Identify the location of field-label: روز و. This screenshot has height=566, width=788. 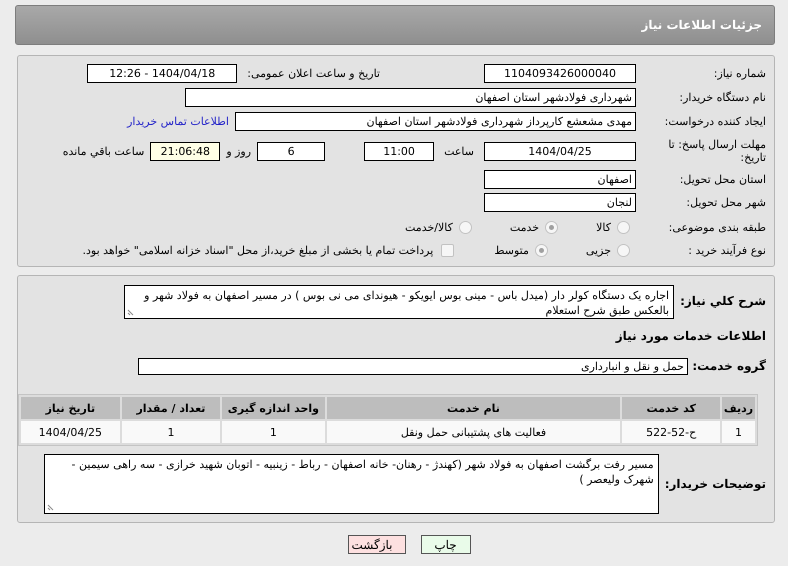
(239, 151).